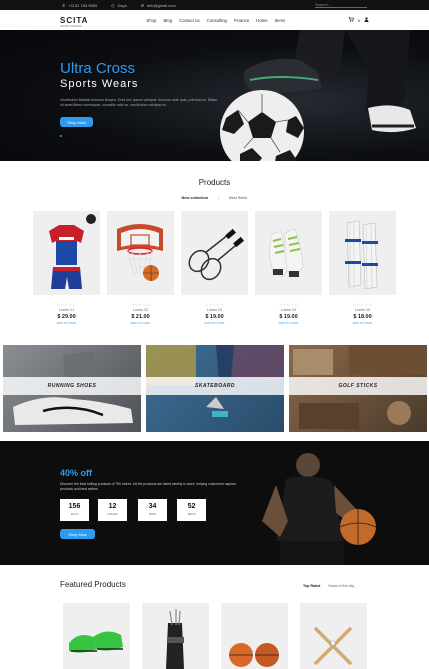  Describe the element at coordinates (93, 584) in the screenshot. I see `featured-section-title: Featured Products` at that location.